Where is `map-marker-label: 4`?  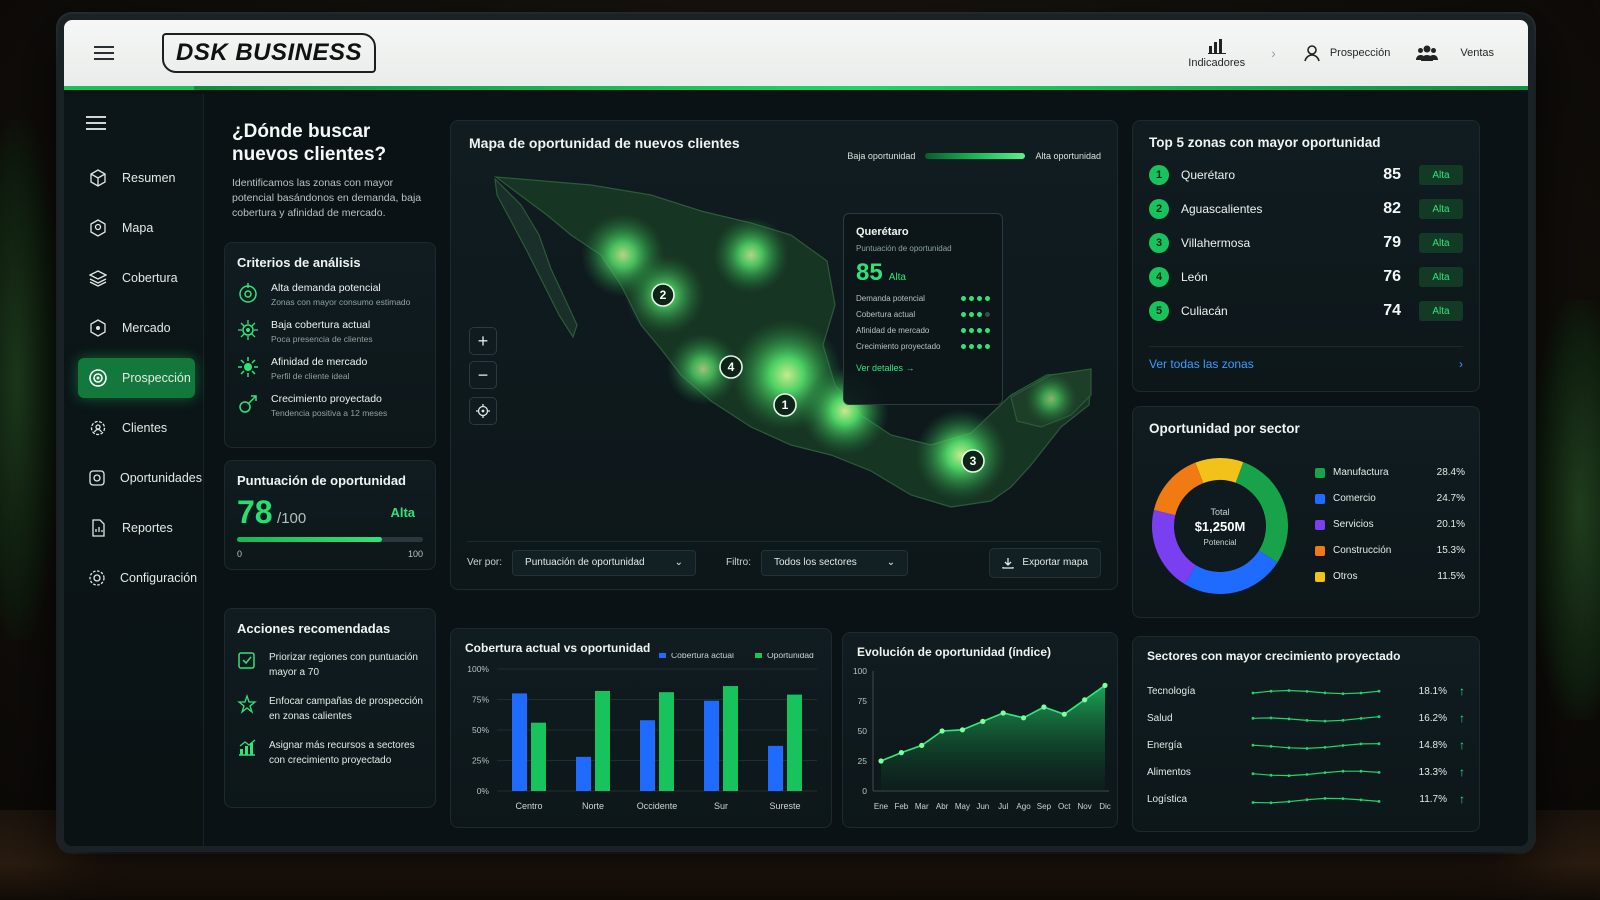 map-marker-label: 4 is located at coordinates (731, 367).